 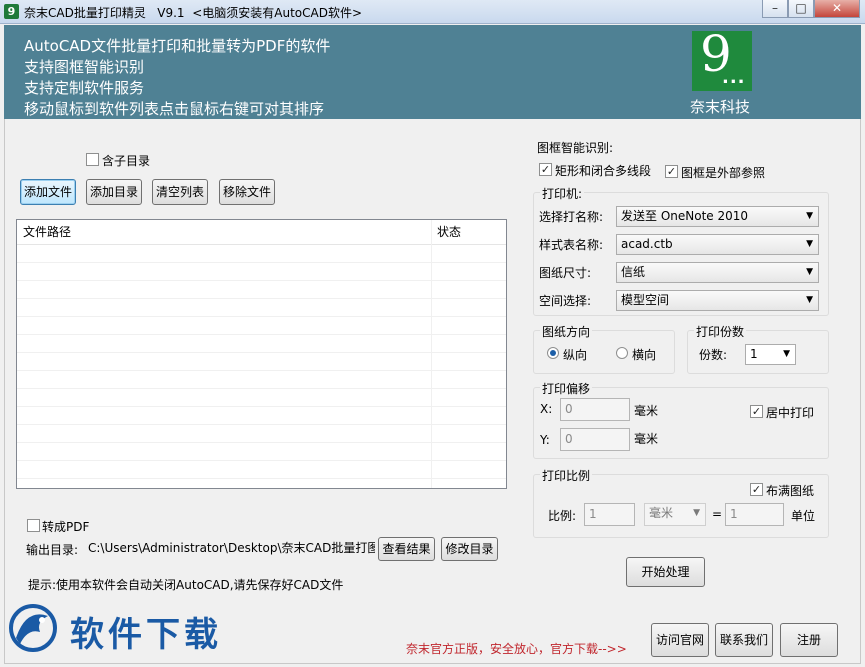 What do you see at coordinates (468, 232) in the screenshot?
I see `column-status: 状态` at bounding box center [468, 232].